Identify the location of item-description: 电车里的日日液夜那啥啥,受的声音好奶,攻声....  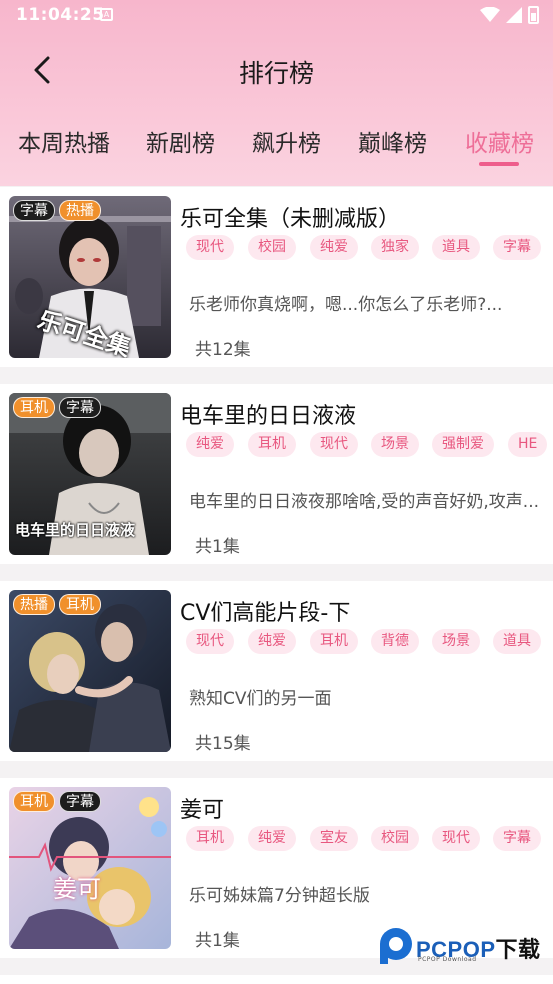
(364, 502).